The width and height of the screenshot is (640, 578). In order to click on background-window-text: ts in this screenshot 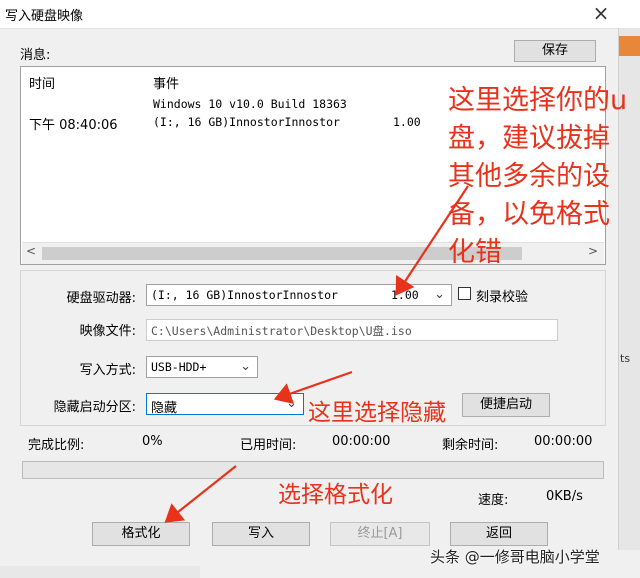, I will do `click(625, 358)`.